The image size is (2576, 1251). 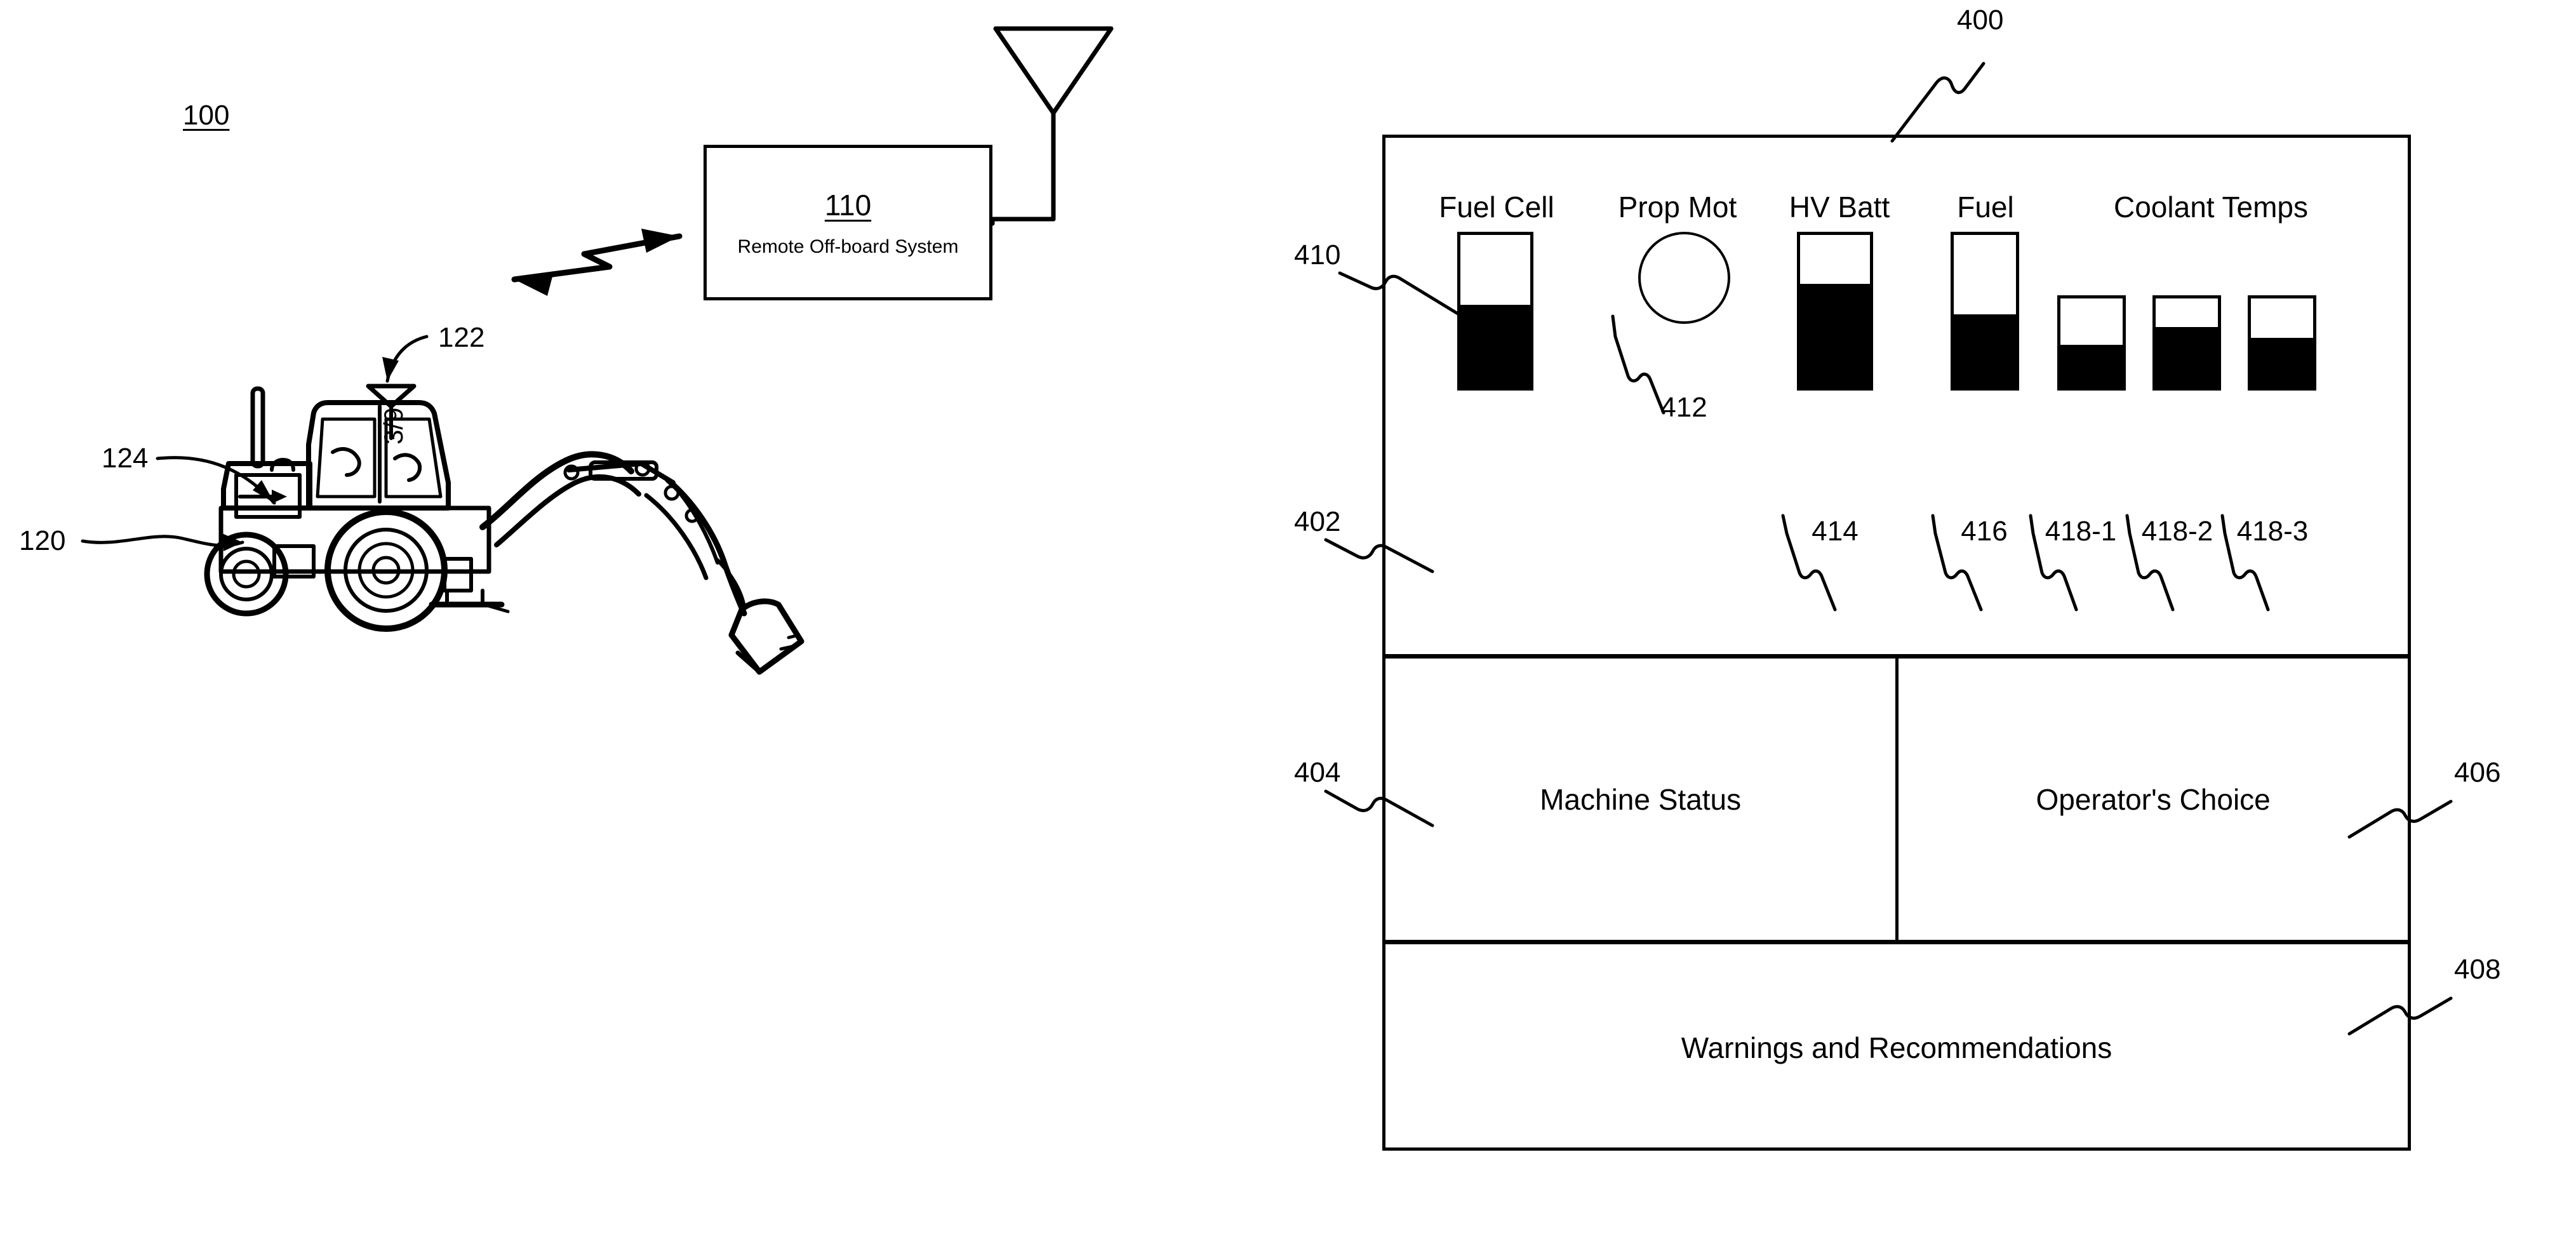 What do you see at coordinates (1835, 531) in the screenshot?
I see `ref-414-hv-batt: 414` at bounding box center [1835, 531].